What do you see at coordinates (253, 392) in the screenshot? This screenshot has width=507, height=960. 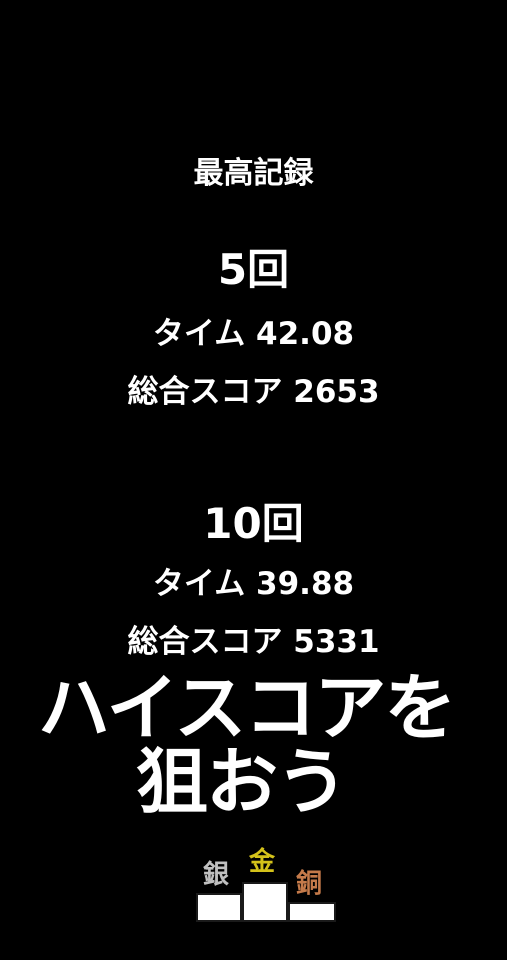 I see `record-5-score: 総合スコア 2653` at bounding box center [253, 392].